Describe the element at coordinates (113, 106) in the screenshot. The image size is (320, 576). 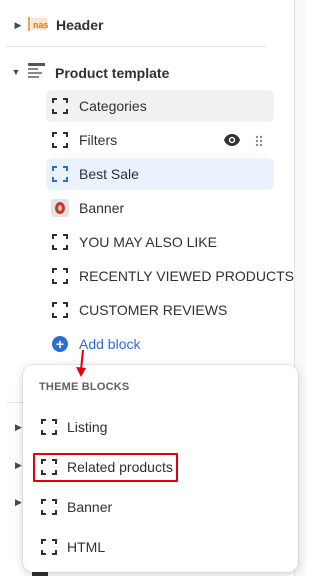
I see `block-item-label: Categories` at that location.